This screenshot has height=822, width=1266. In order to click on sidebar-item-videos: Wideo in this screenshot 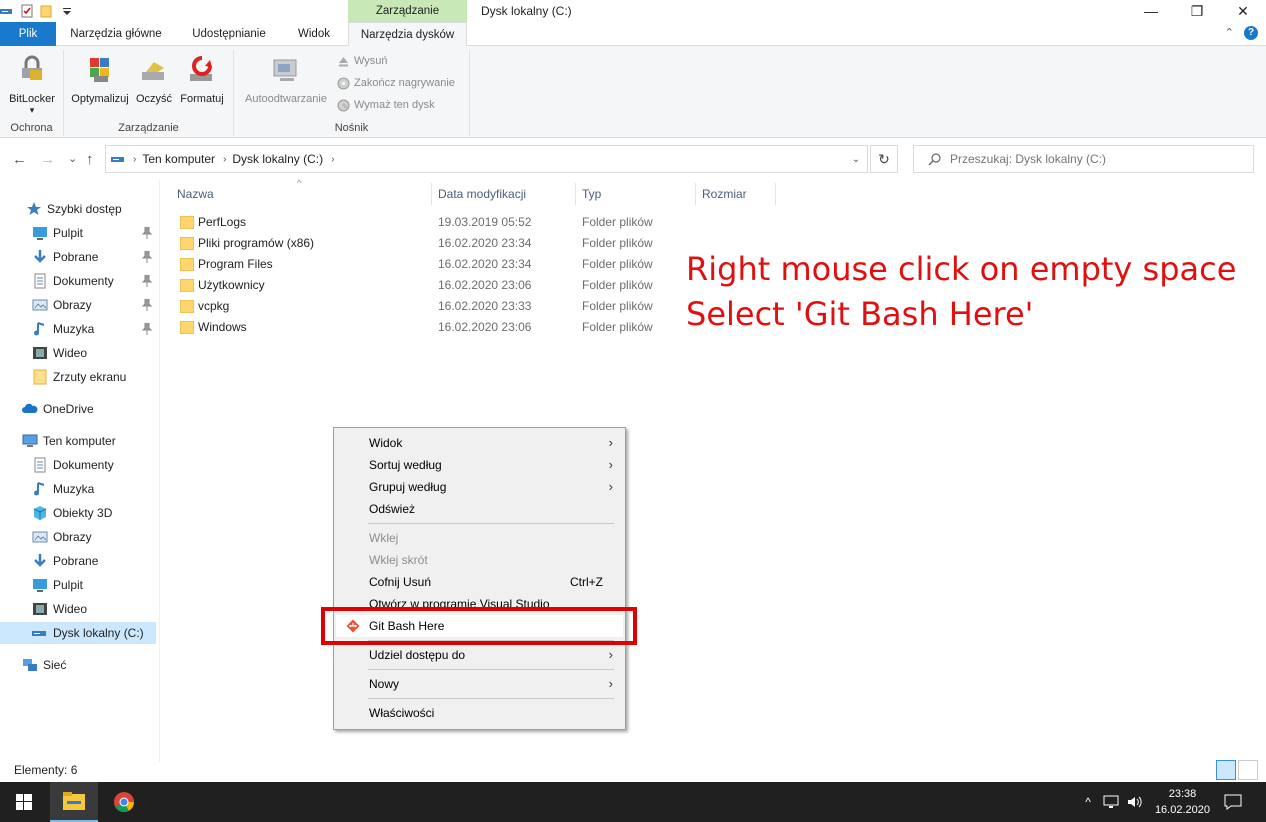, I will do `click(78, 353)`.